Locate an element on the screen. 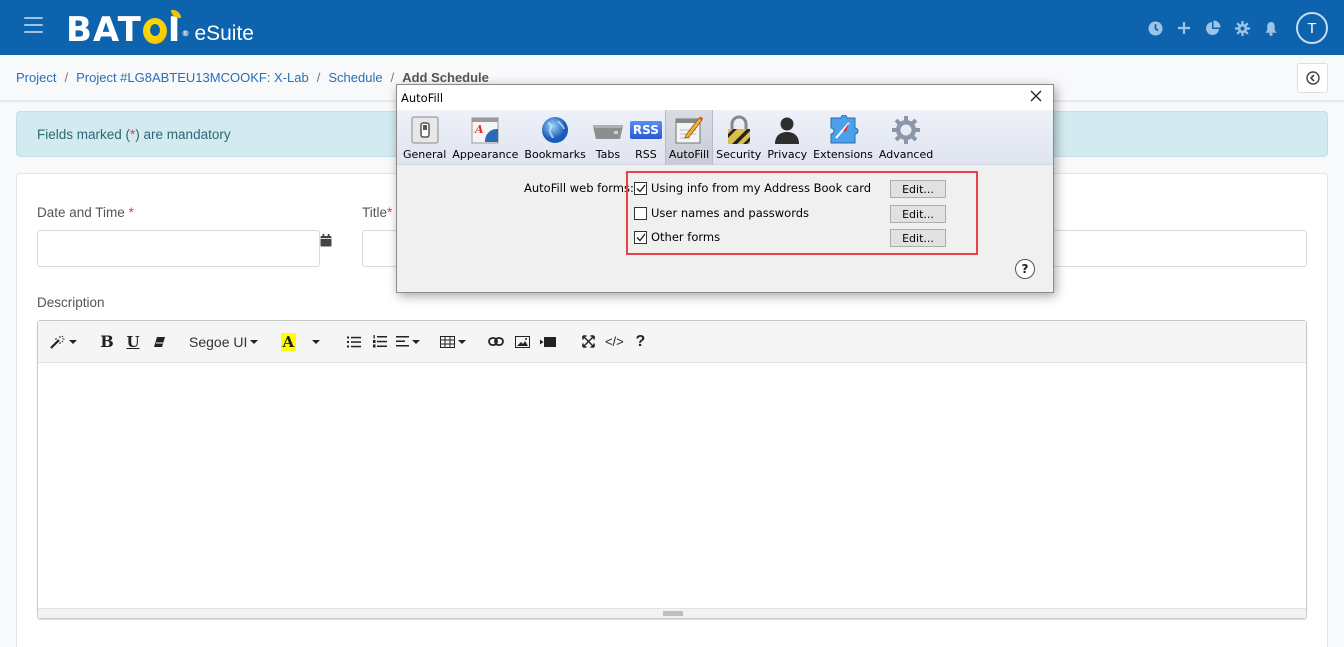 This screenshot has height=647, width=1344. plus-icon is located at coordinates (1184, 28).